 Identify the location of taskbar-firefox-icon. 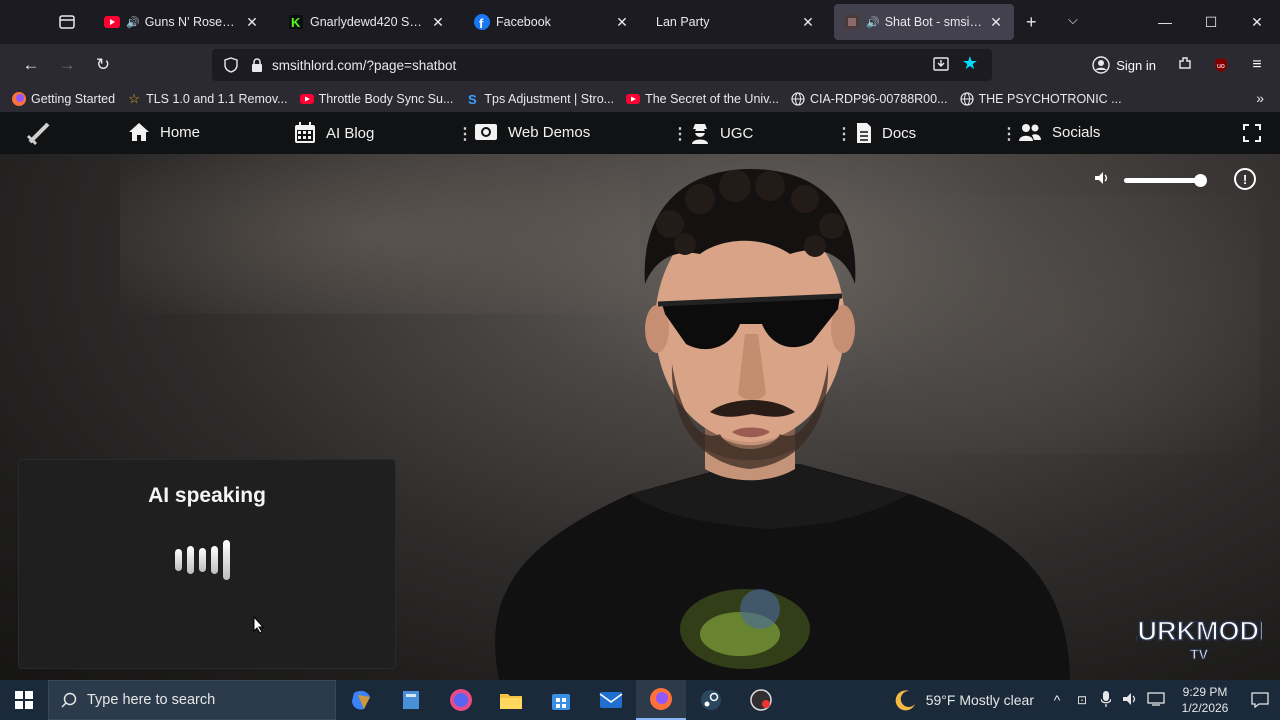
(661, 700).